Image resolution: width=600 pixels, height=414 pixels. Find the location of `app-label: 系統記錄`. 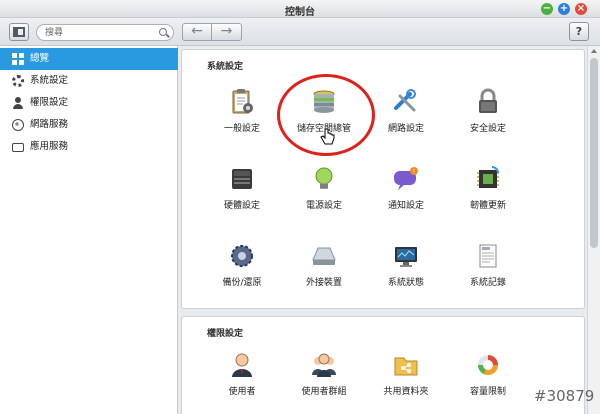

app-label: 系統記錄 is located at coordinates (487, 283).